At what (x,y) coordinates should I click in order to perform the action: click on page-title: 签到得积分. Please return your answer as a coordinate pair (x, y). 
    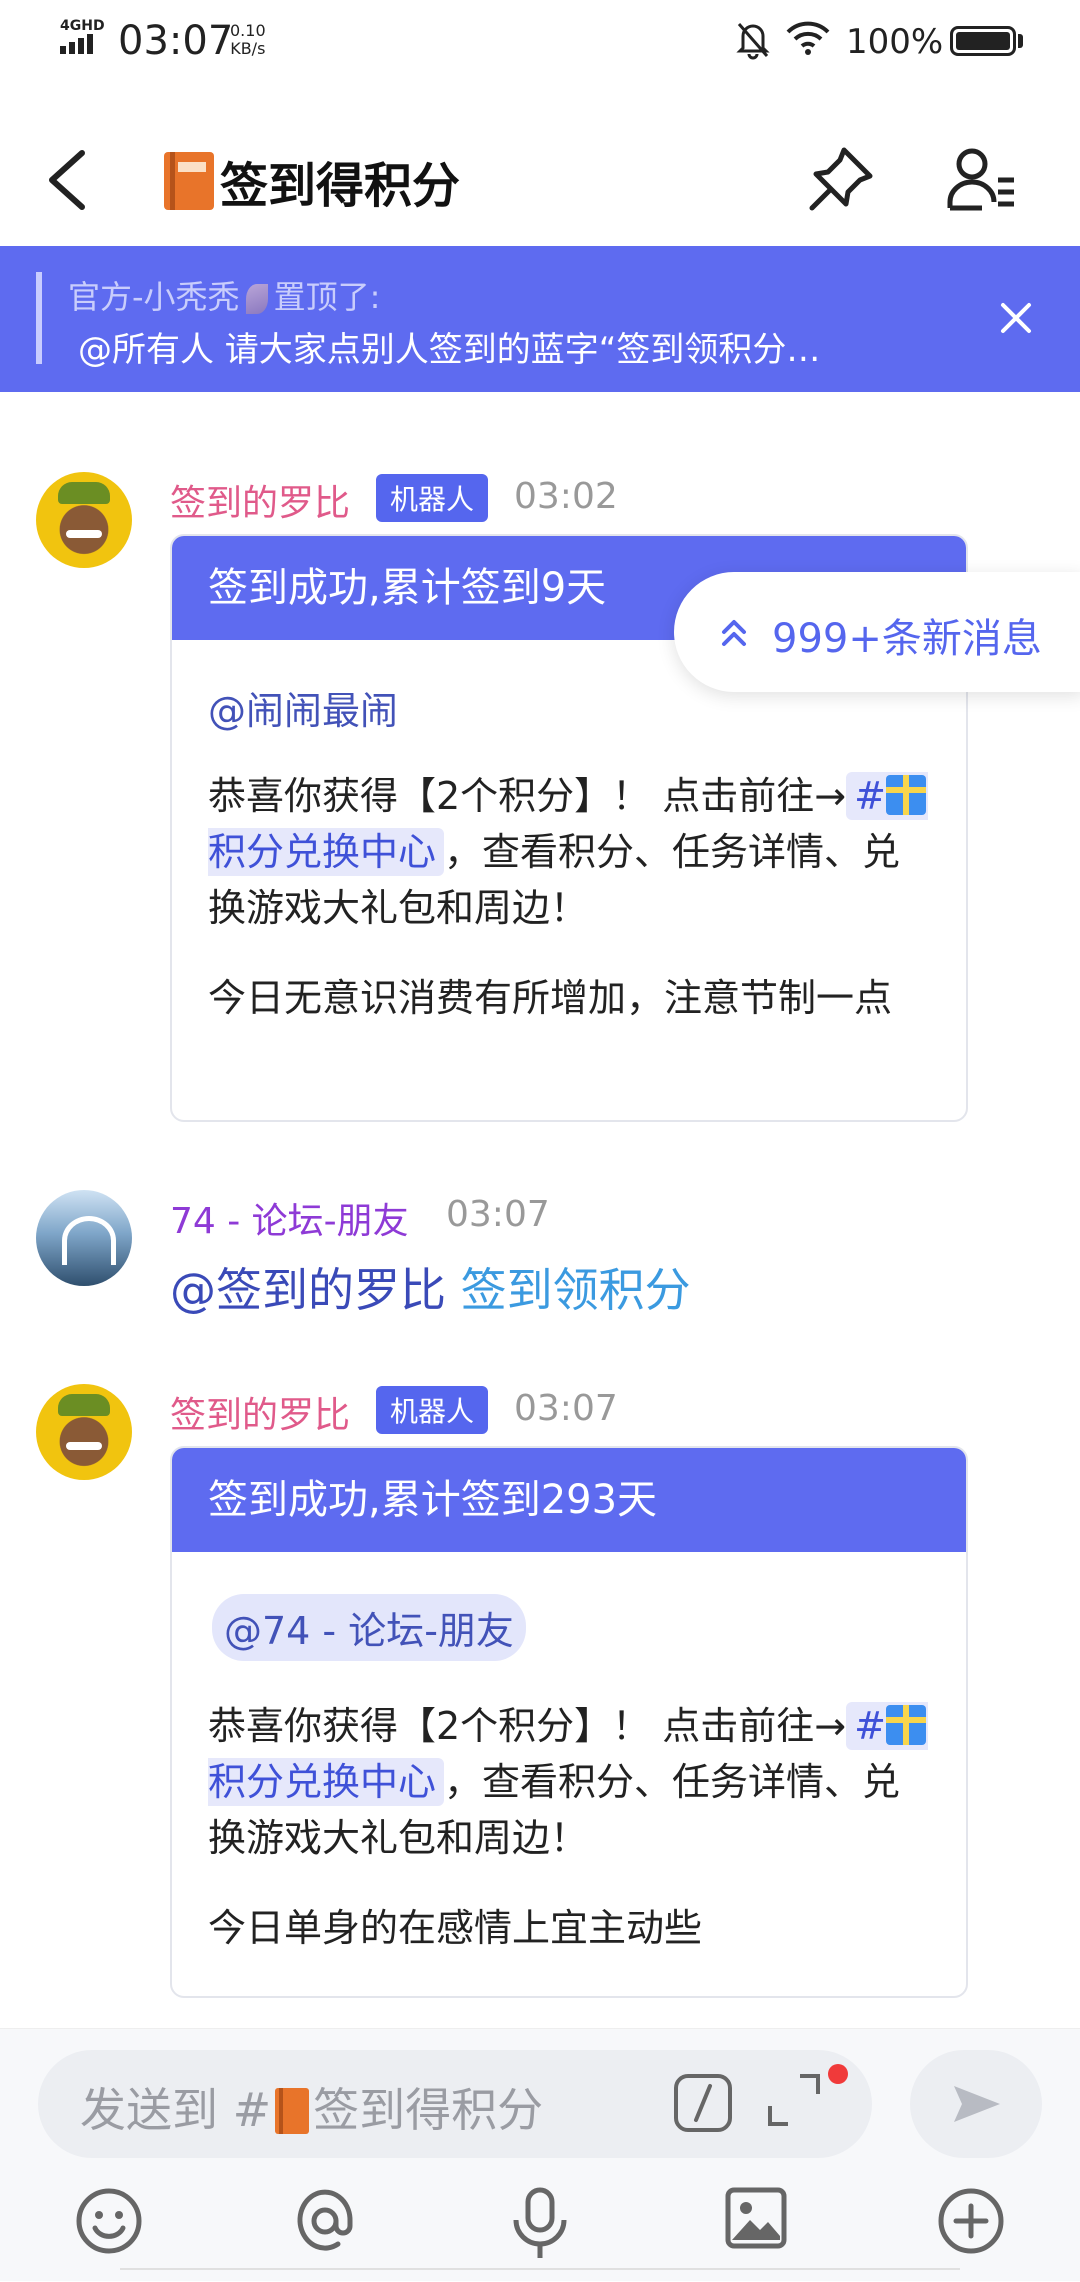
    Looking at the image, I should click on (340, 186).